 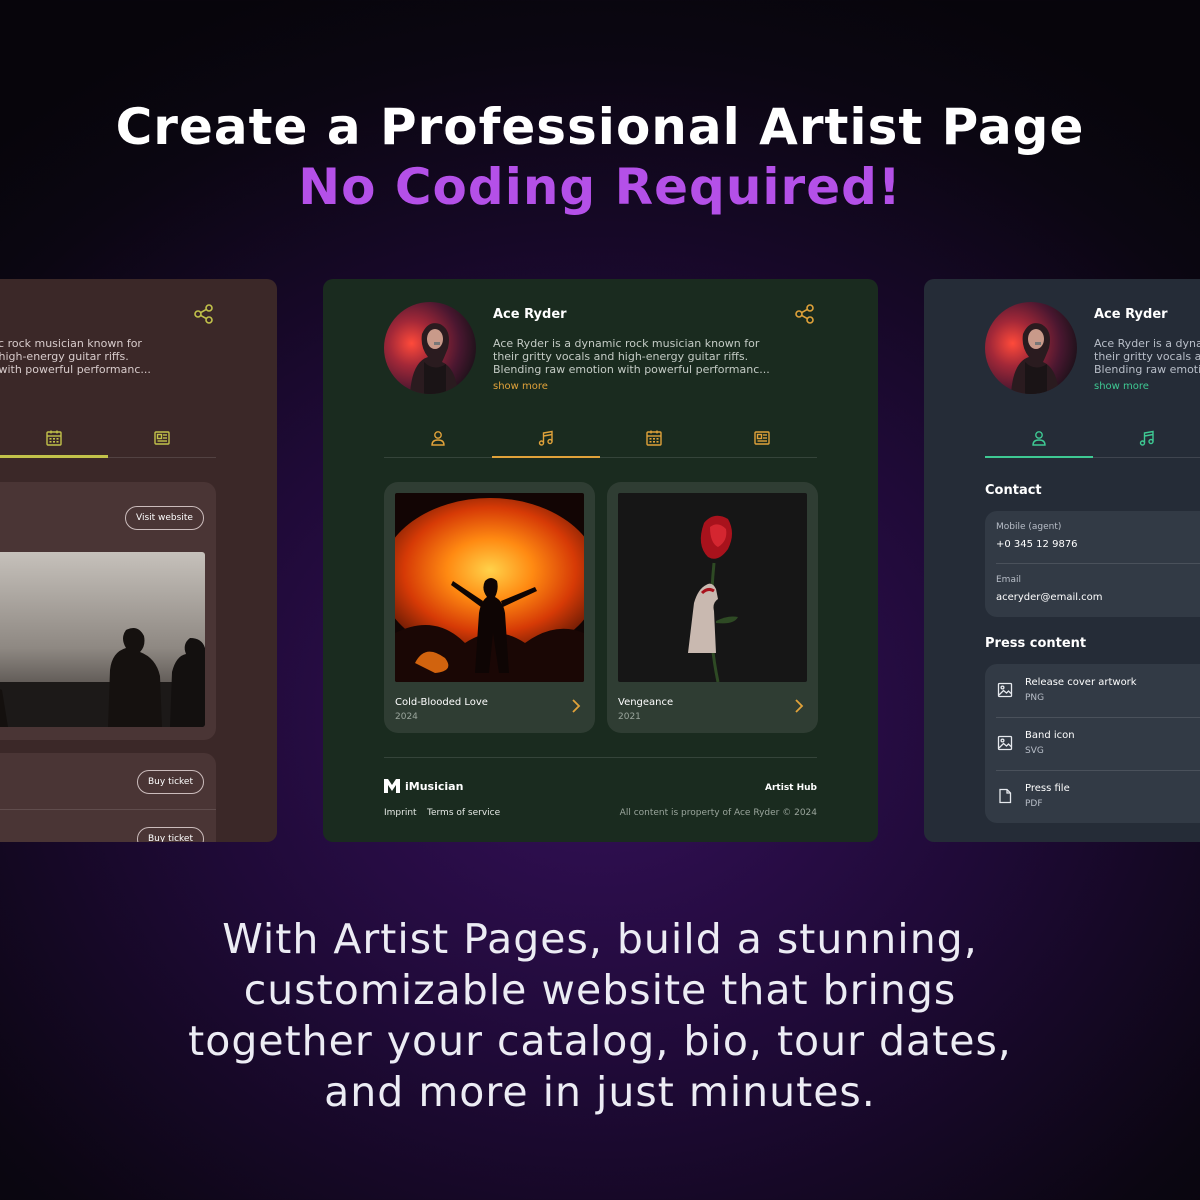 What do you see at coordinates (1049, 597) in the screenshot?
I see `email-value: aceryder@email.com` at bounding box center [1049, 597].